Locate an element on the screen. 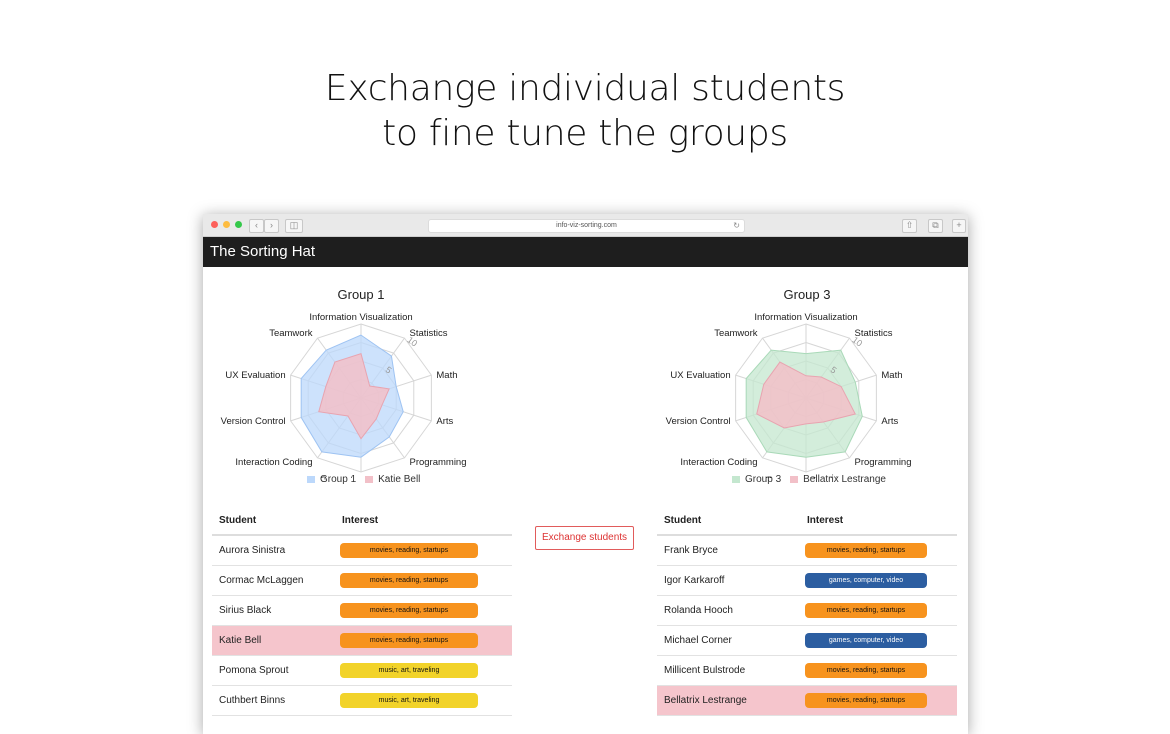  student-name: Sirius Black is located at coordinates (273, 610).